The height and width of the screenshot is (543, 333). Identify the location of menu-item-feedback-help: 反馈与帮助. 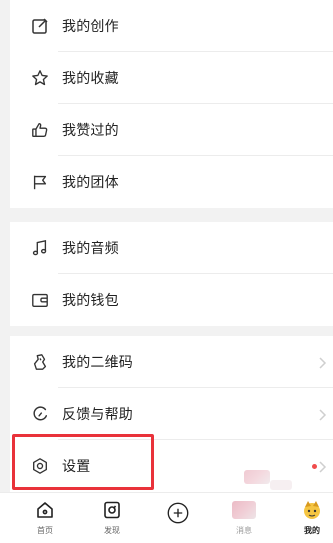
(171, 414).